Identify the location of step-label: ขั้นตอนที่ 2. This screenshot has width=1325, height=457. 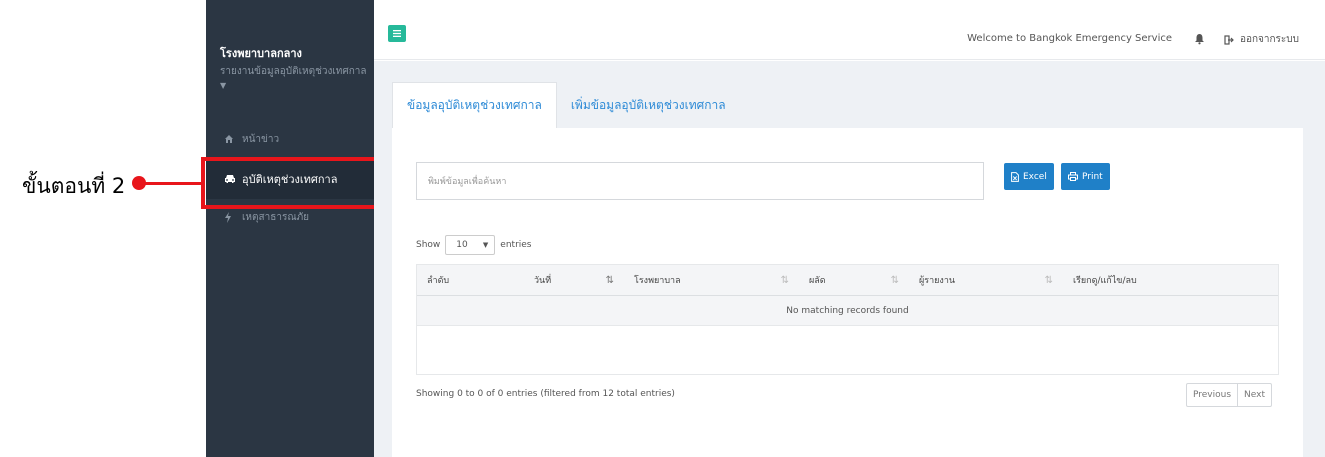
(74, 186).